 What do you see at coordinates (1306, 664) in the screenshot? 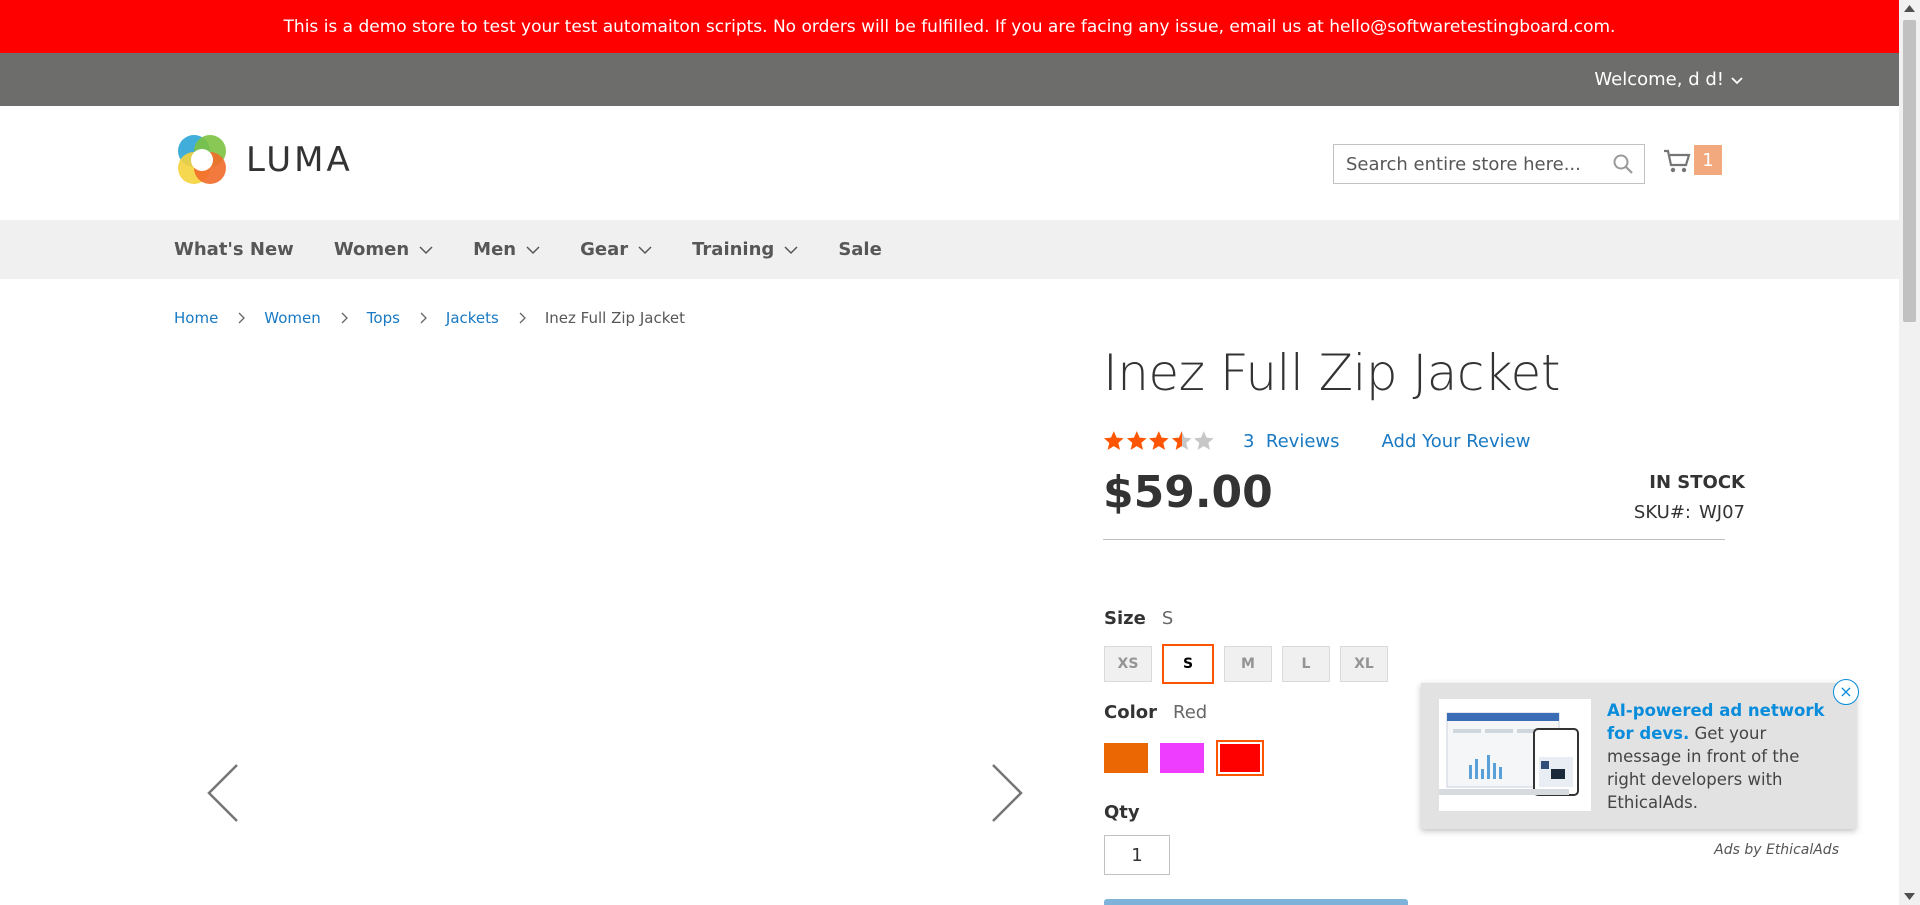
I see `size-swatch-l: L` at bounding box center [1306, 664].